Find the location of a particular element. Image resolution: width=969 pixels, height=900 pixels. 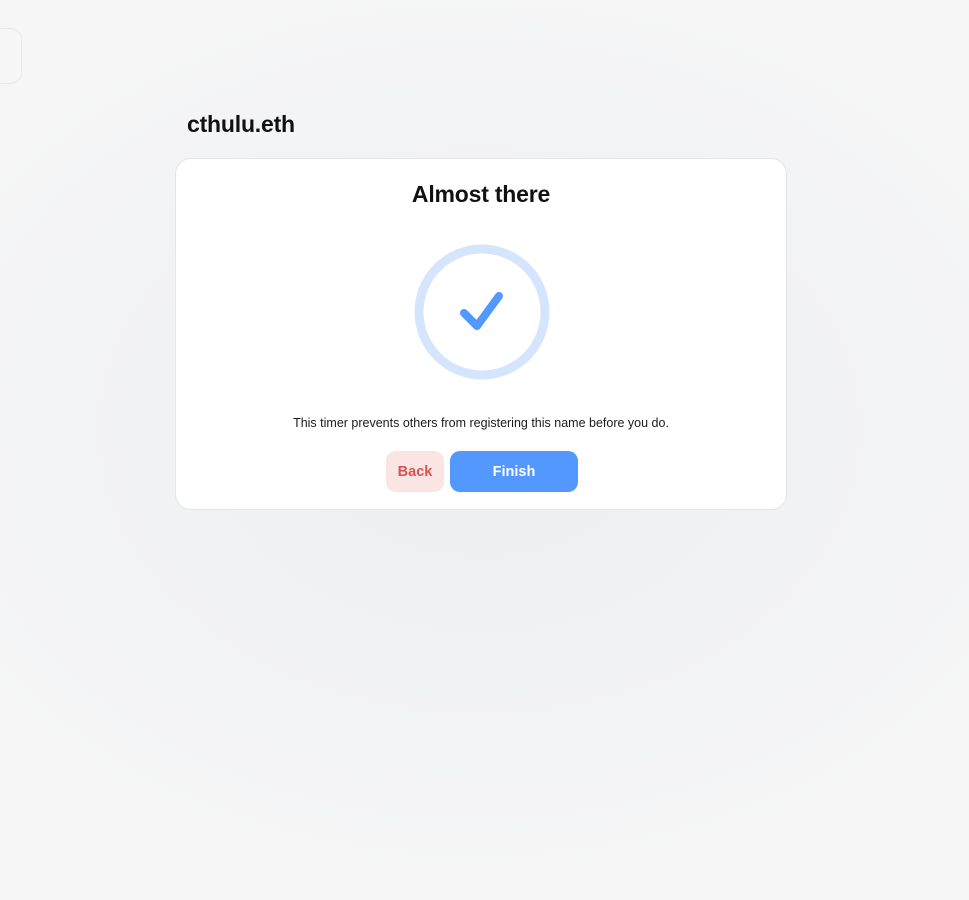

progress-ring is located at coordinates (482, 312).